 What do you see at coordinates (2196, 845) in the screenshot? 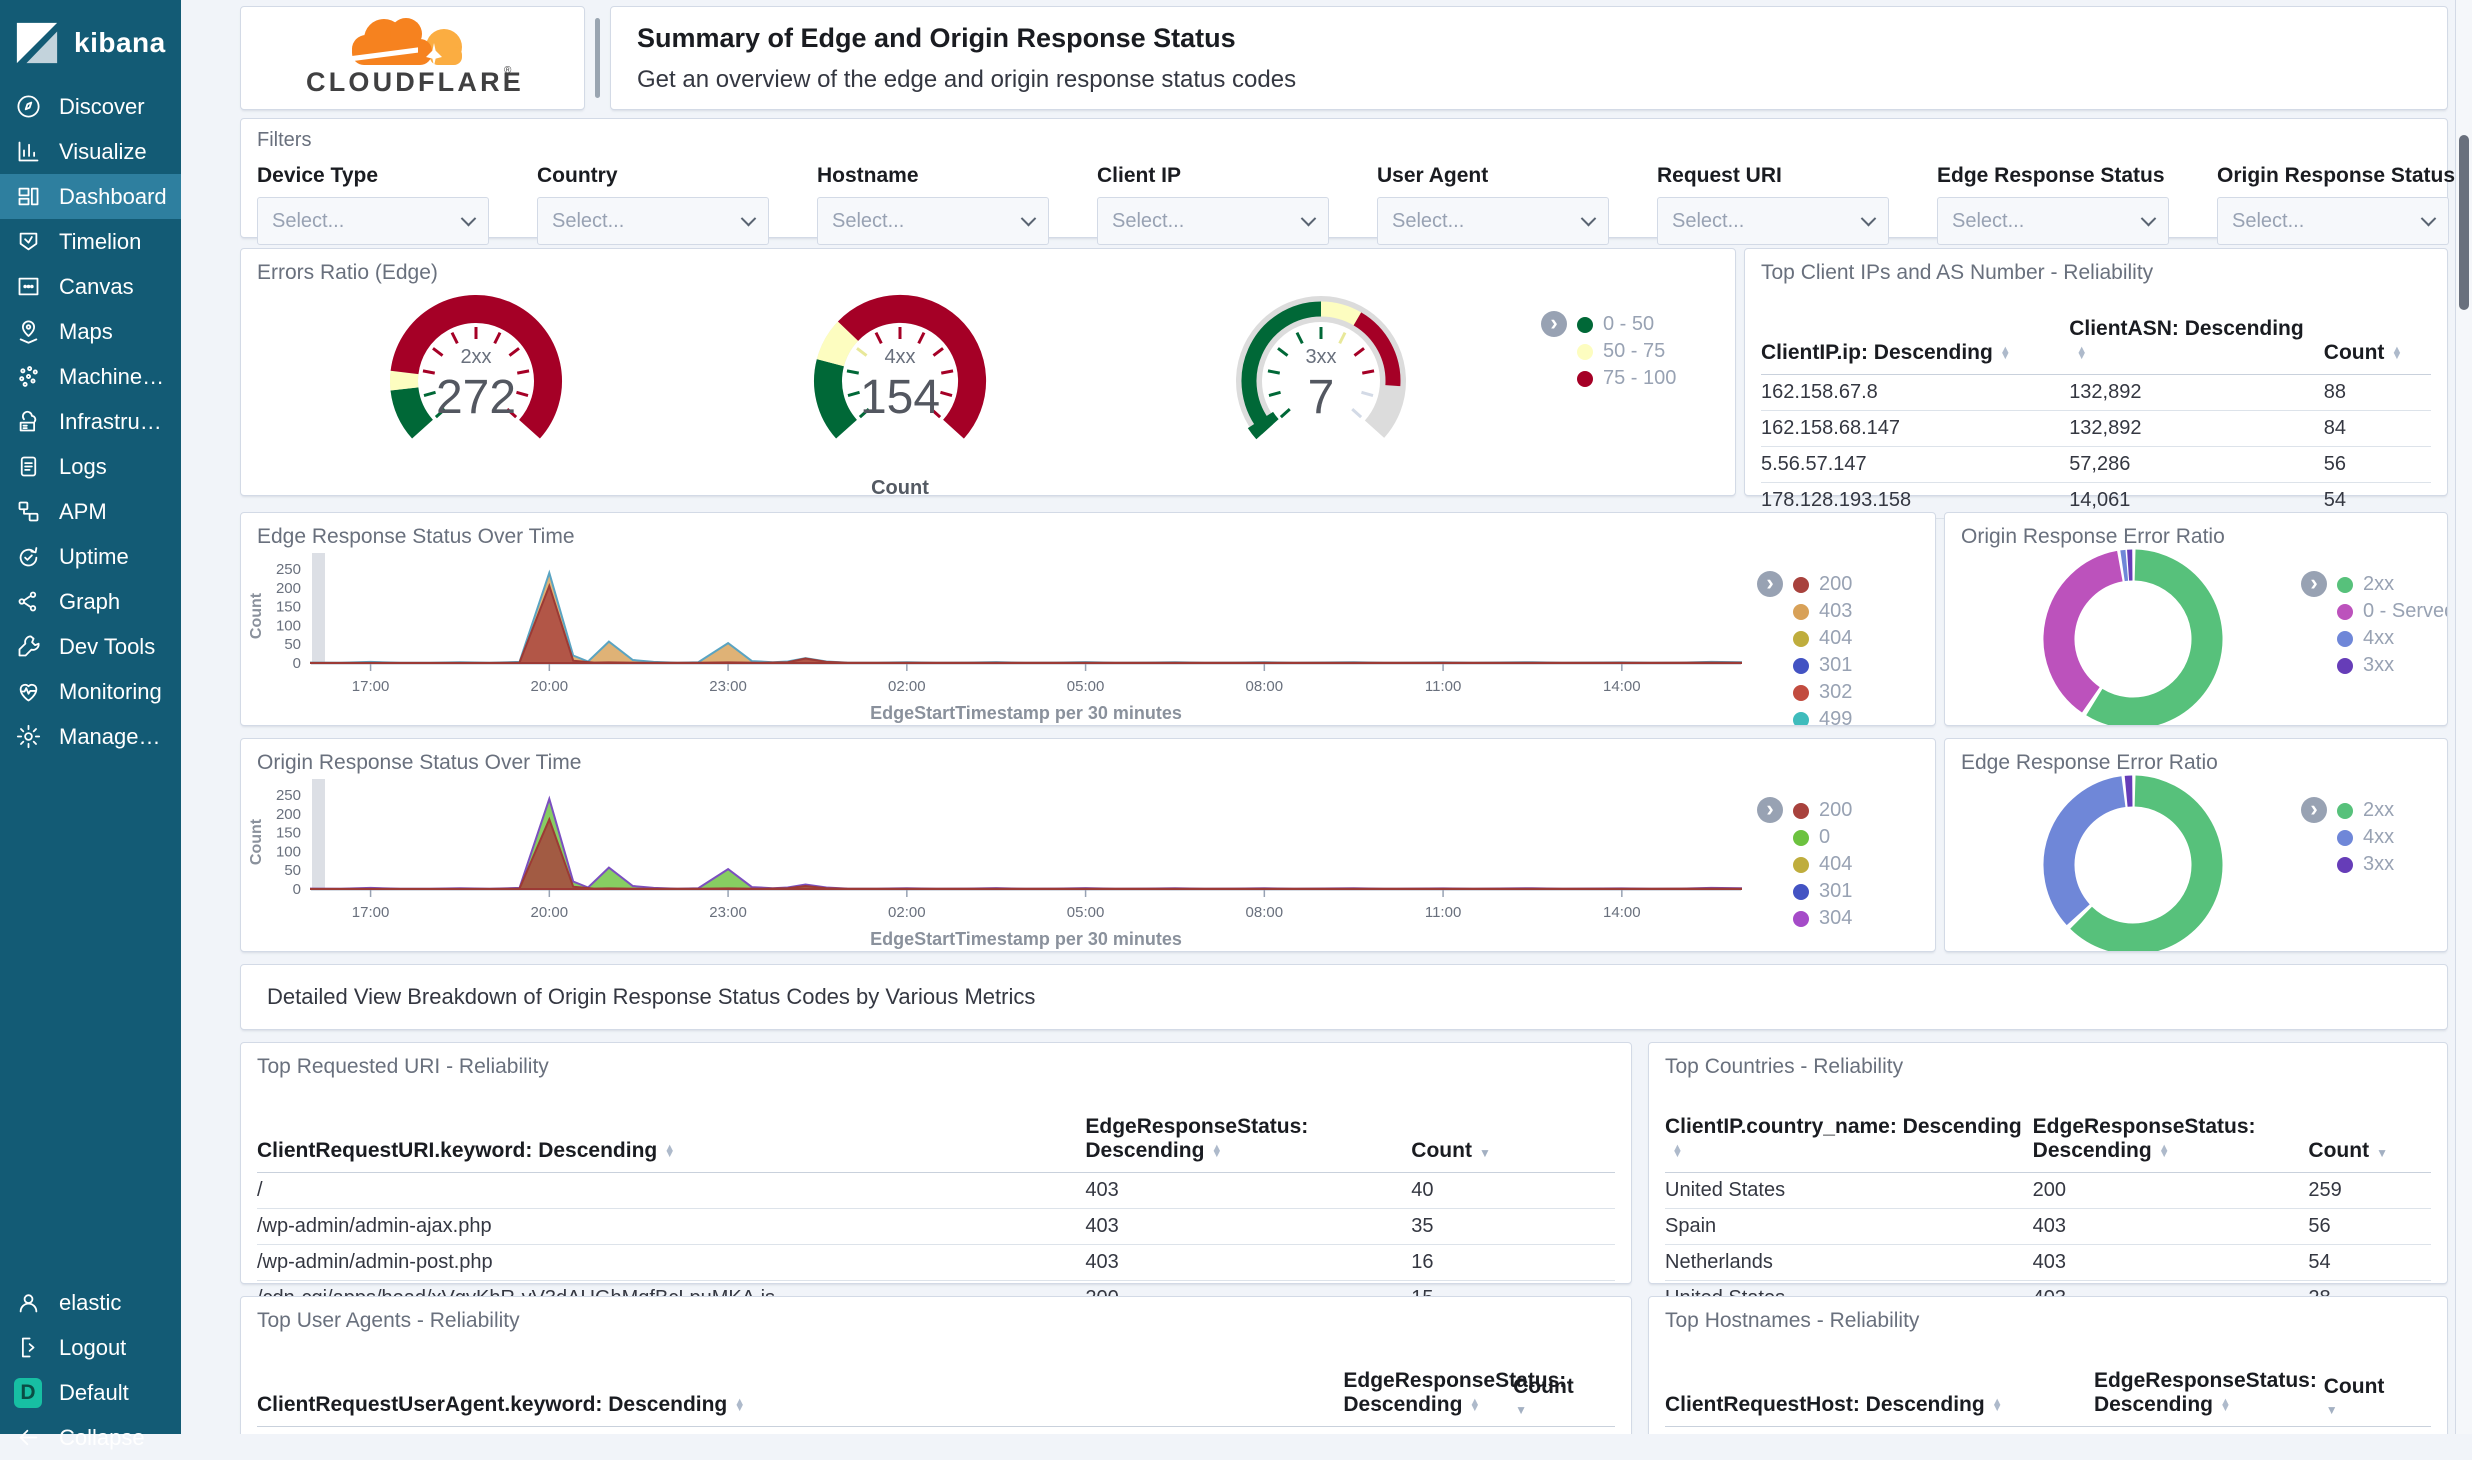
I see `panel-edge-response-error-ratio: Edge Response Error Ratio › 2xx 4xx 3xx` at bounding box center [2196, 845].